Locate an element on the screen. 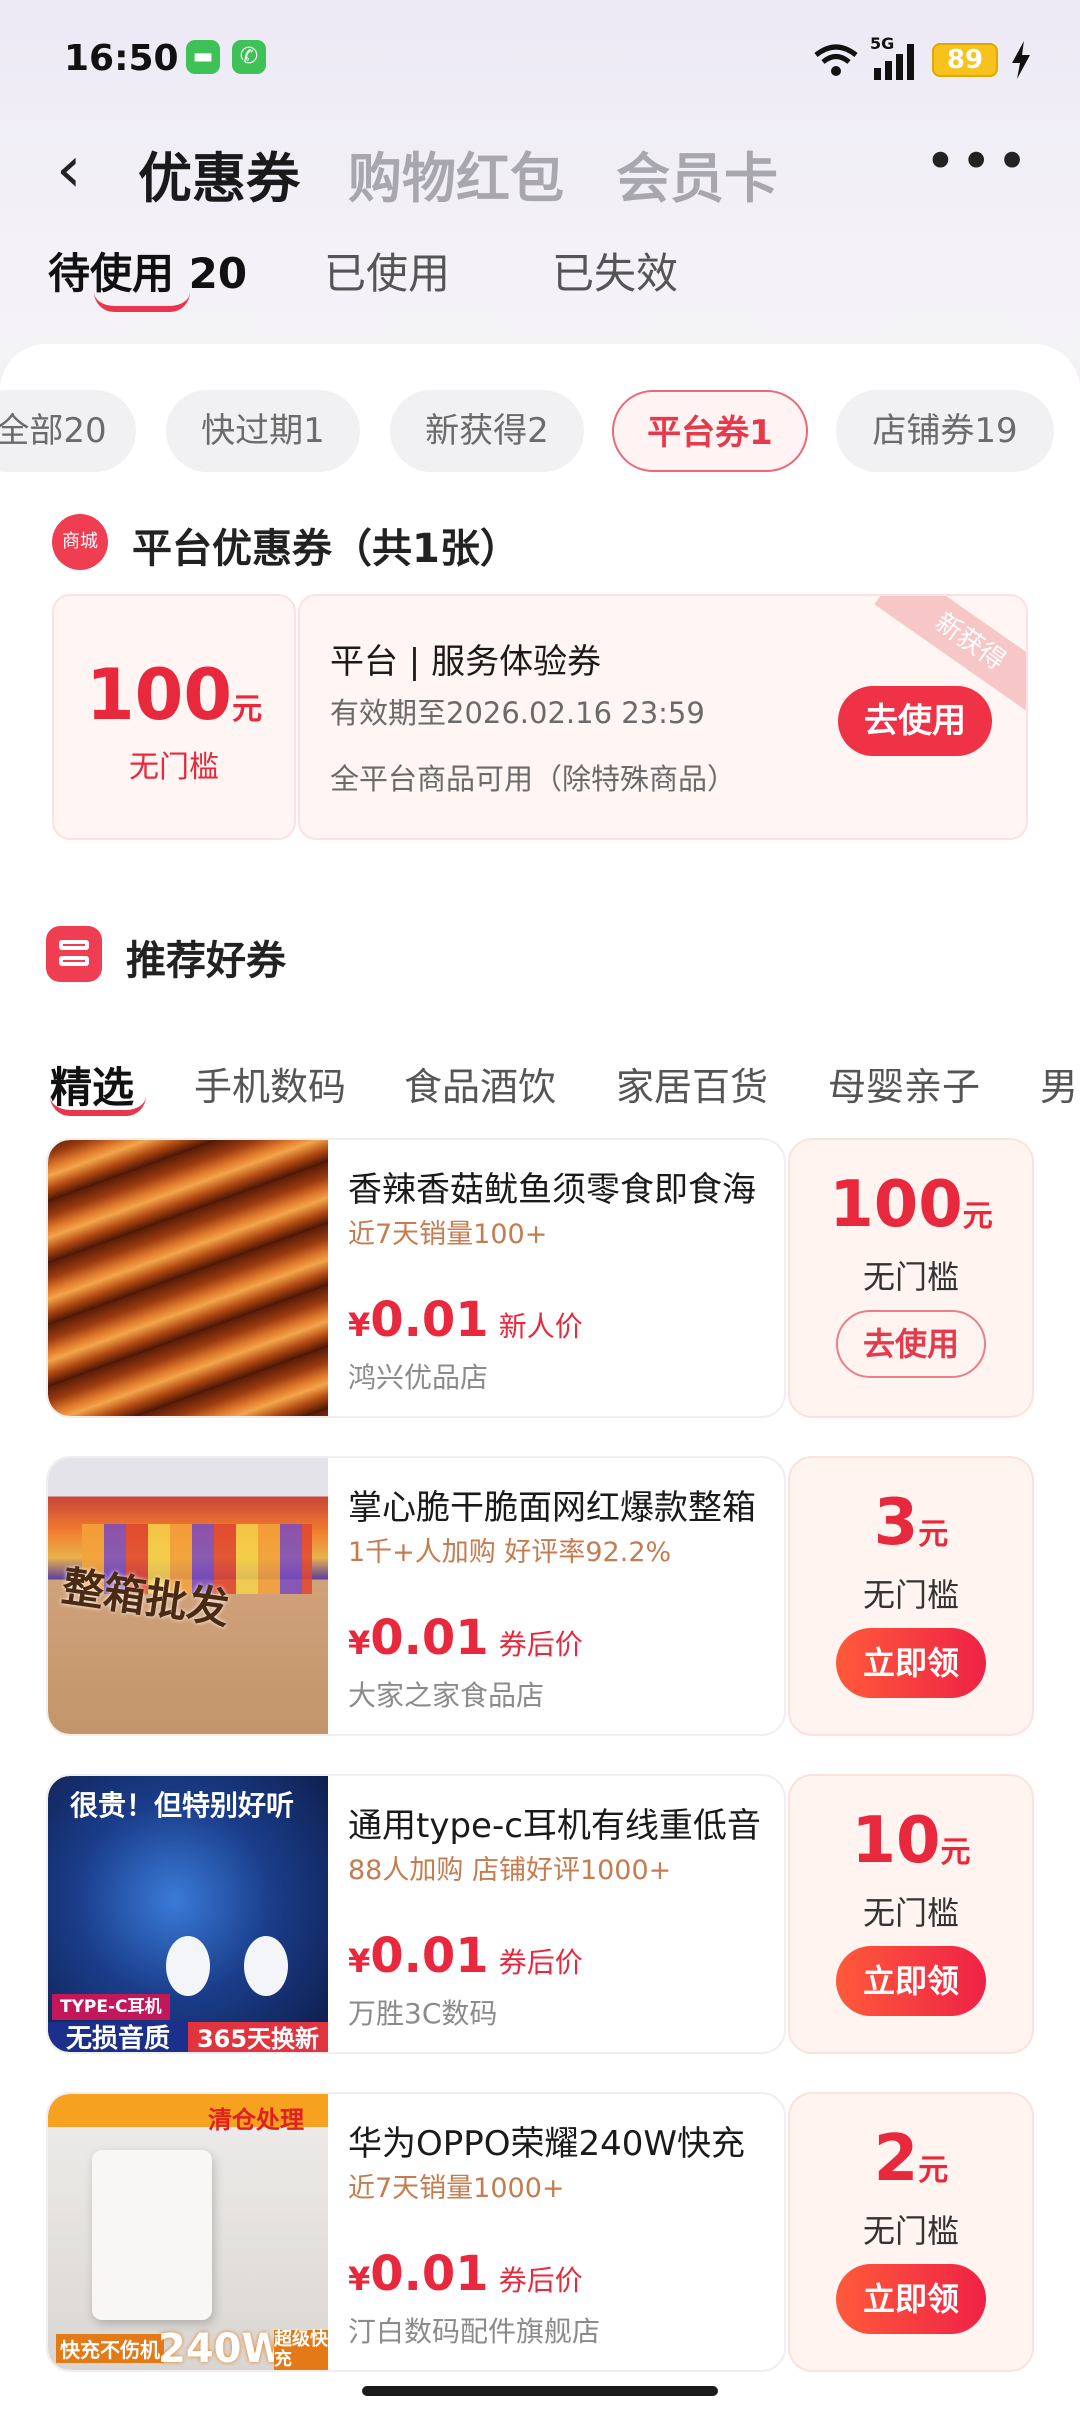 This screenshot has width=1080, height=2412. chip-all: 全部20 is located at coordinates (68, 431).